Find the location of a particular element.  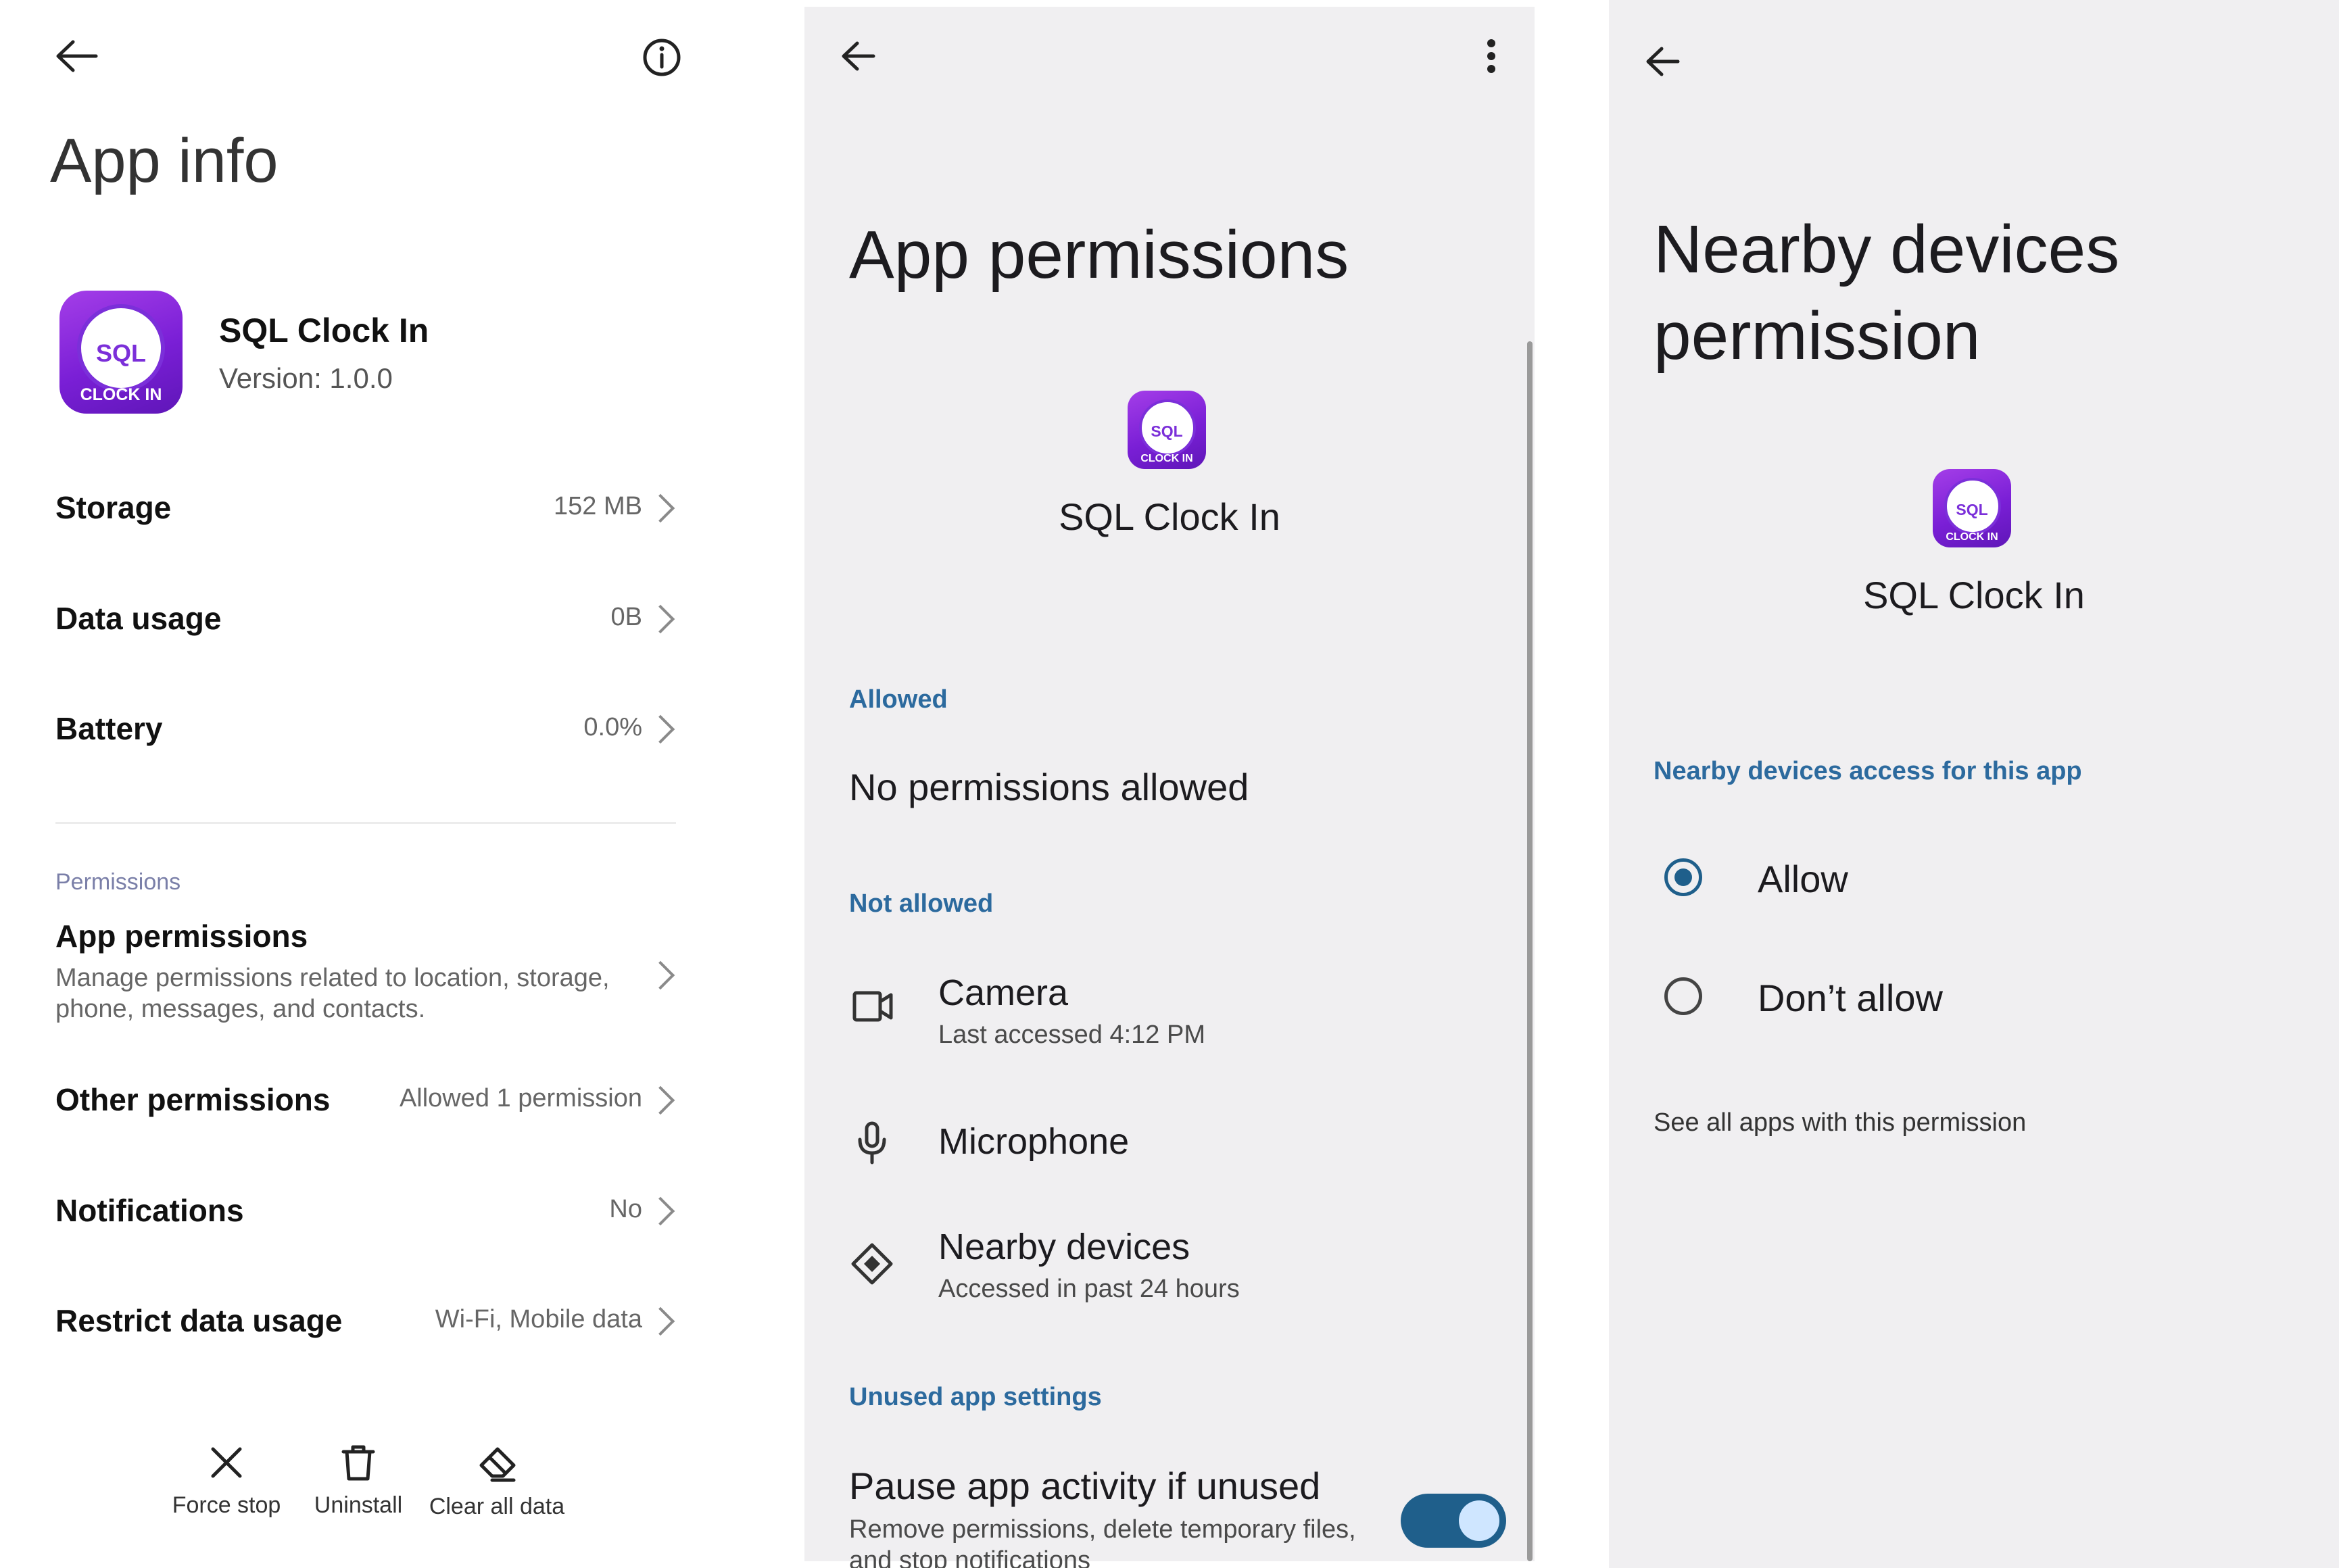

not-allowed-section-label: Not allowed is located at coordinates (922, 903).